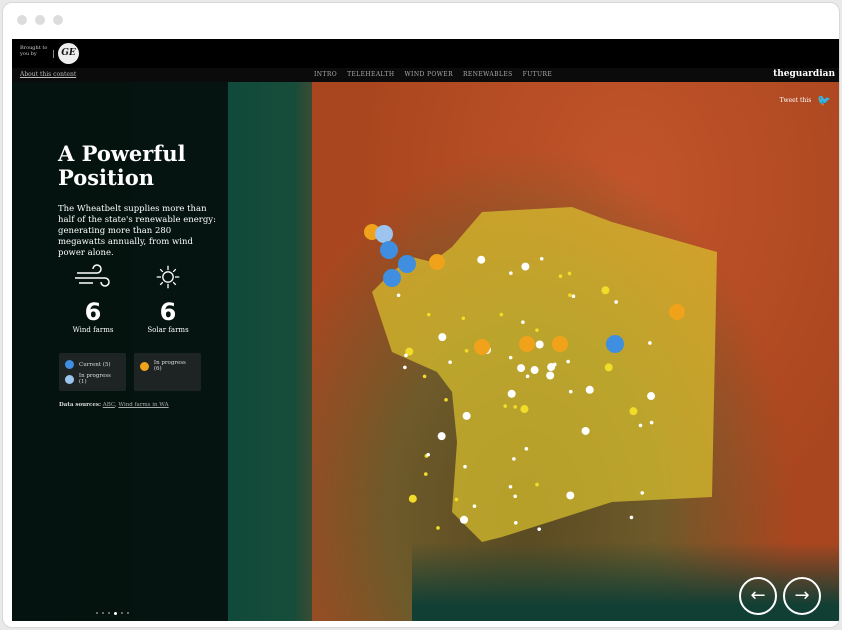  I want to click on current-dot, so click(69, 364).